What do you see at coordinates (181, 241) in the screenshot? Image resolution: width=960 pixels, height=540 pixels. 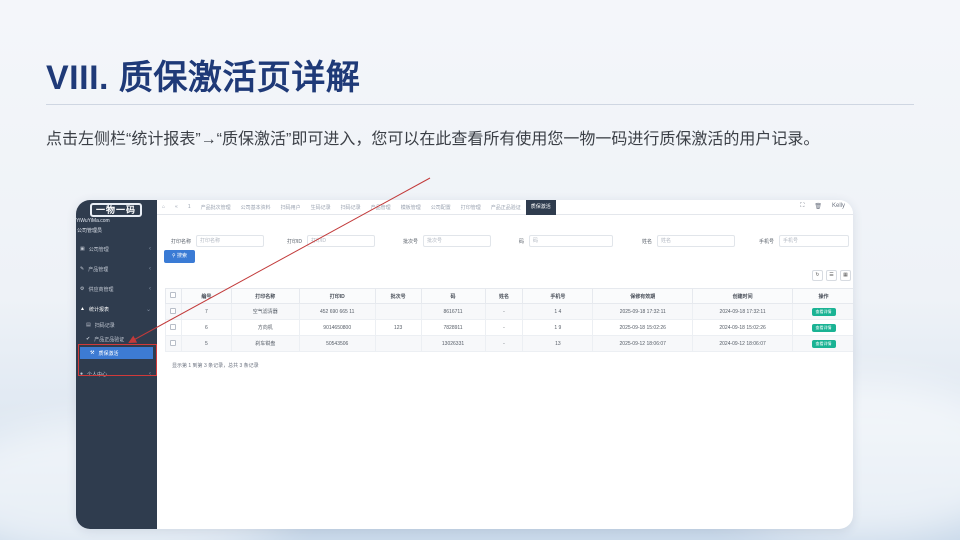 I see `filter-label: 打印名称` at bounding box center [181, 241].